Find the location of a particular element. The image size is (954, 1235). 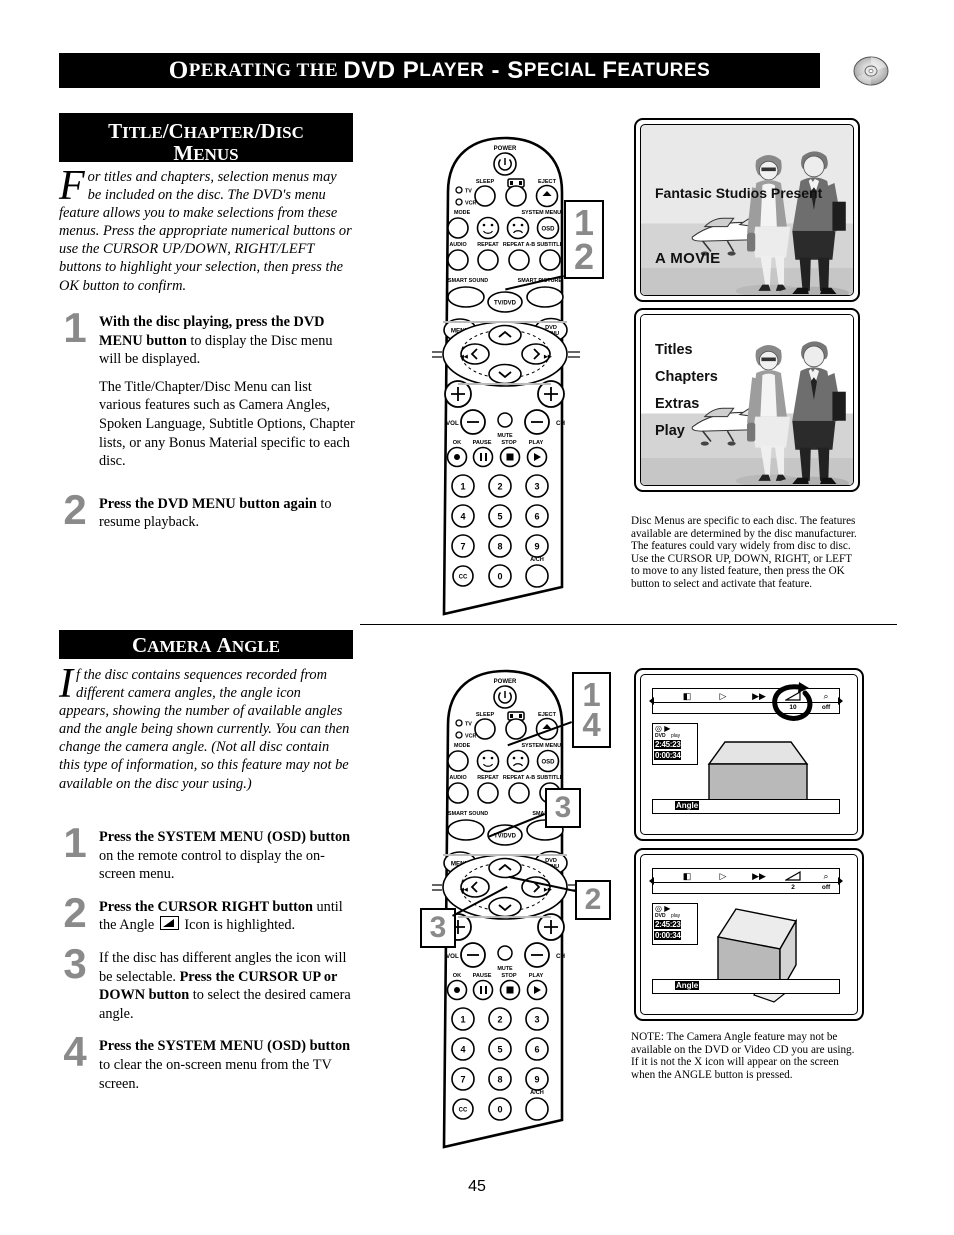

svg-text: EJECT is located at coordinates (547, 715).